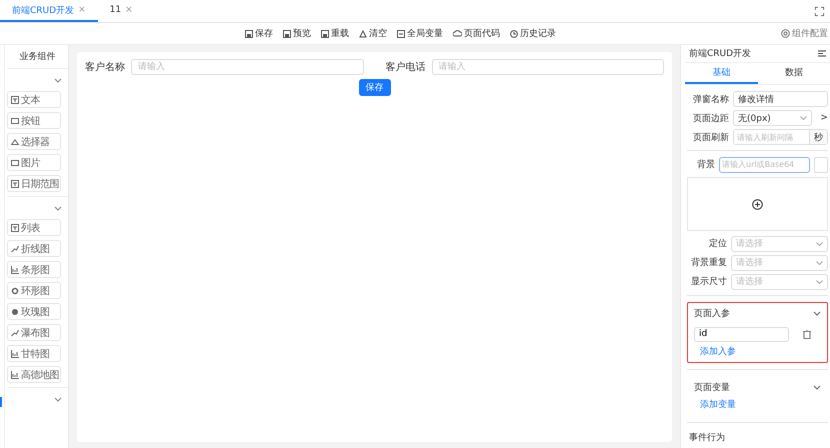  I want to click on select-field: 无(0px), so click(772, 118).